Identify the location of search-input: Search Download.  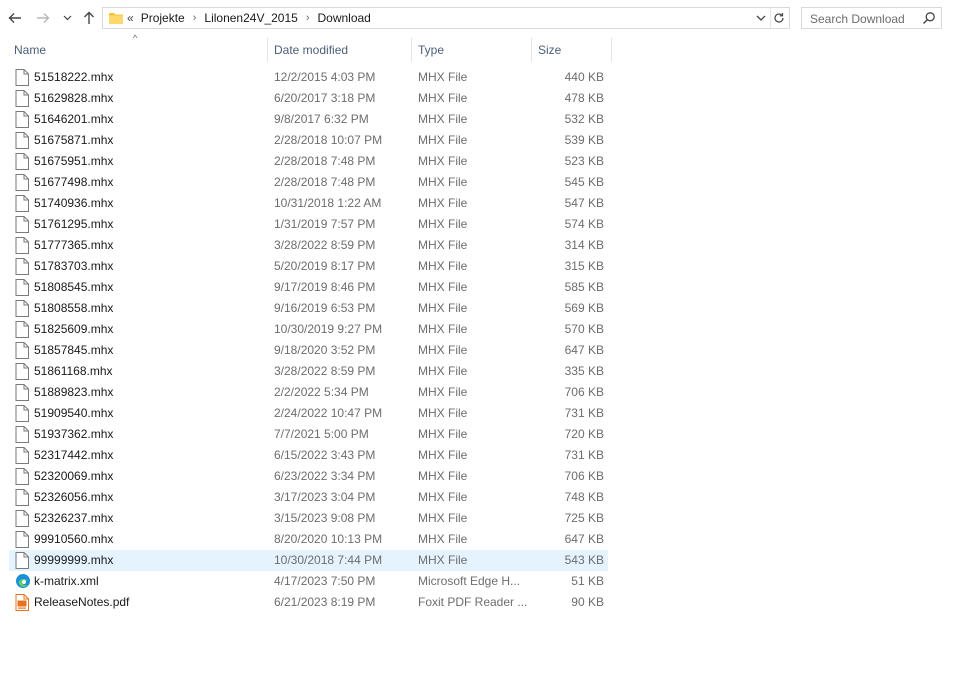
(857, 19).